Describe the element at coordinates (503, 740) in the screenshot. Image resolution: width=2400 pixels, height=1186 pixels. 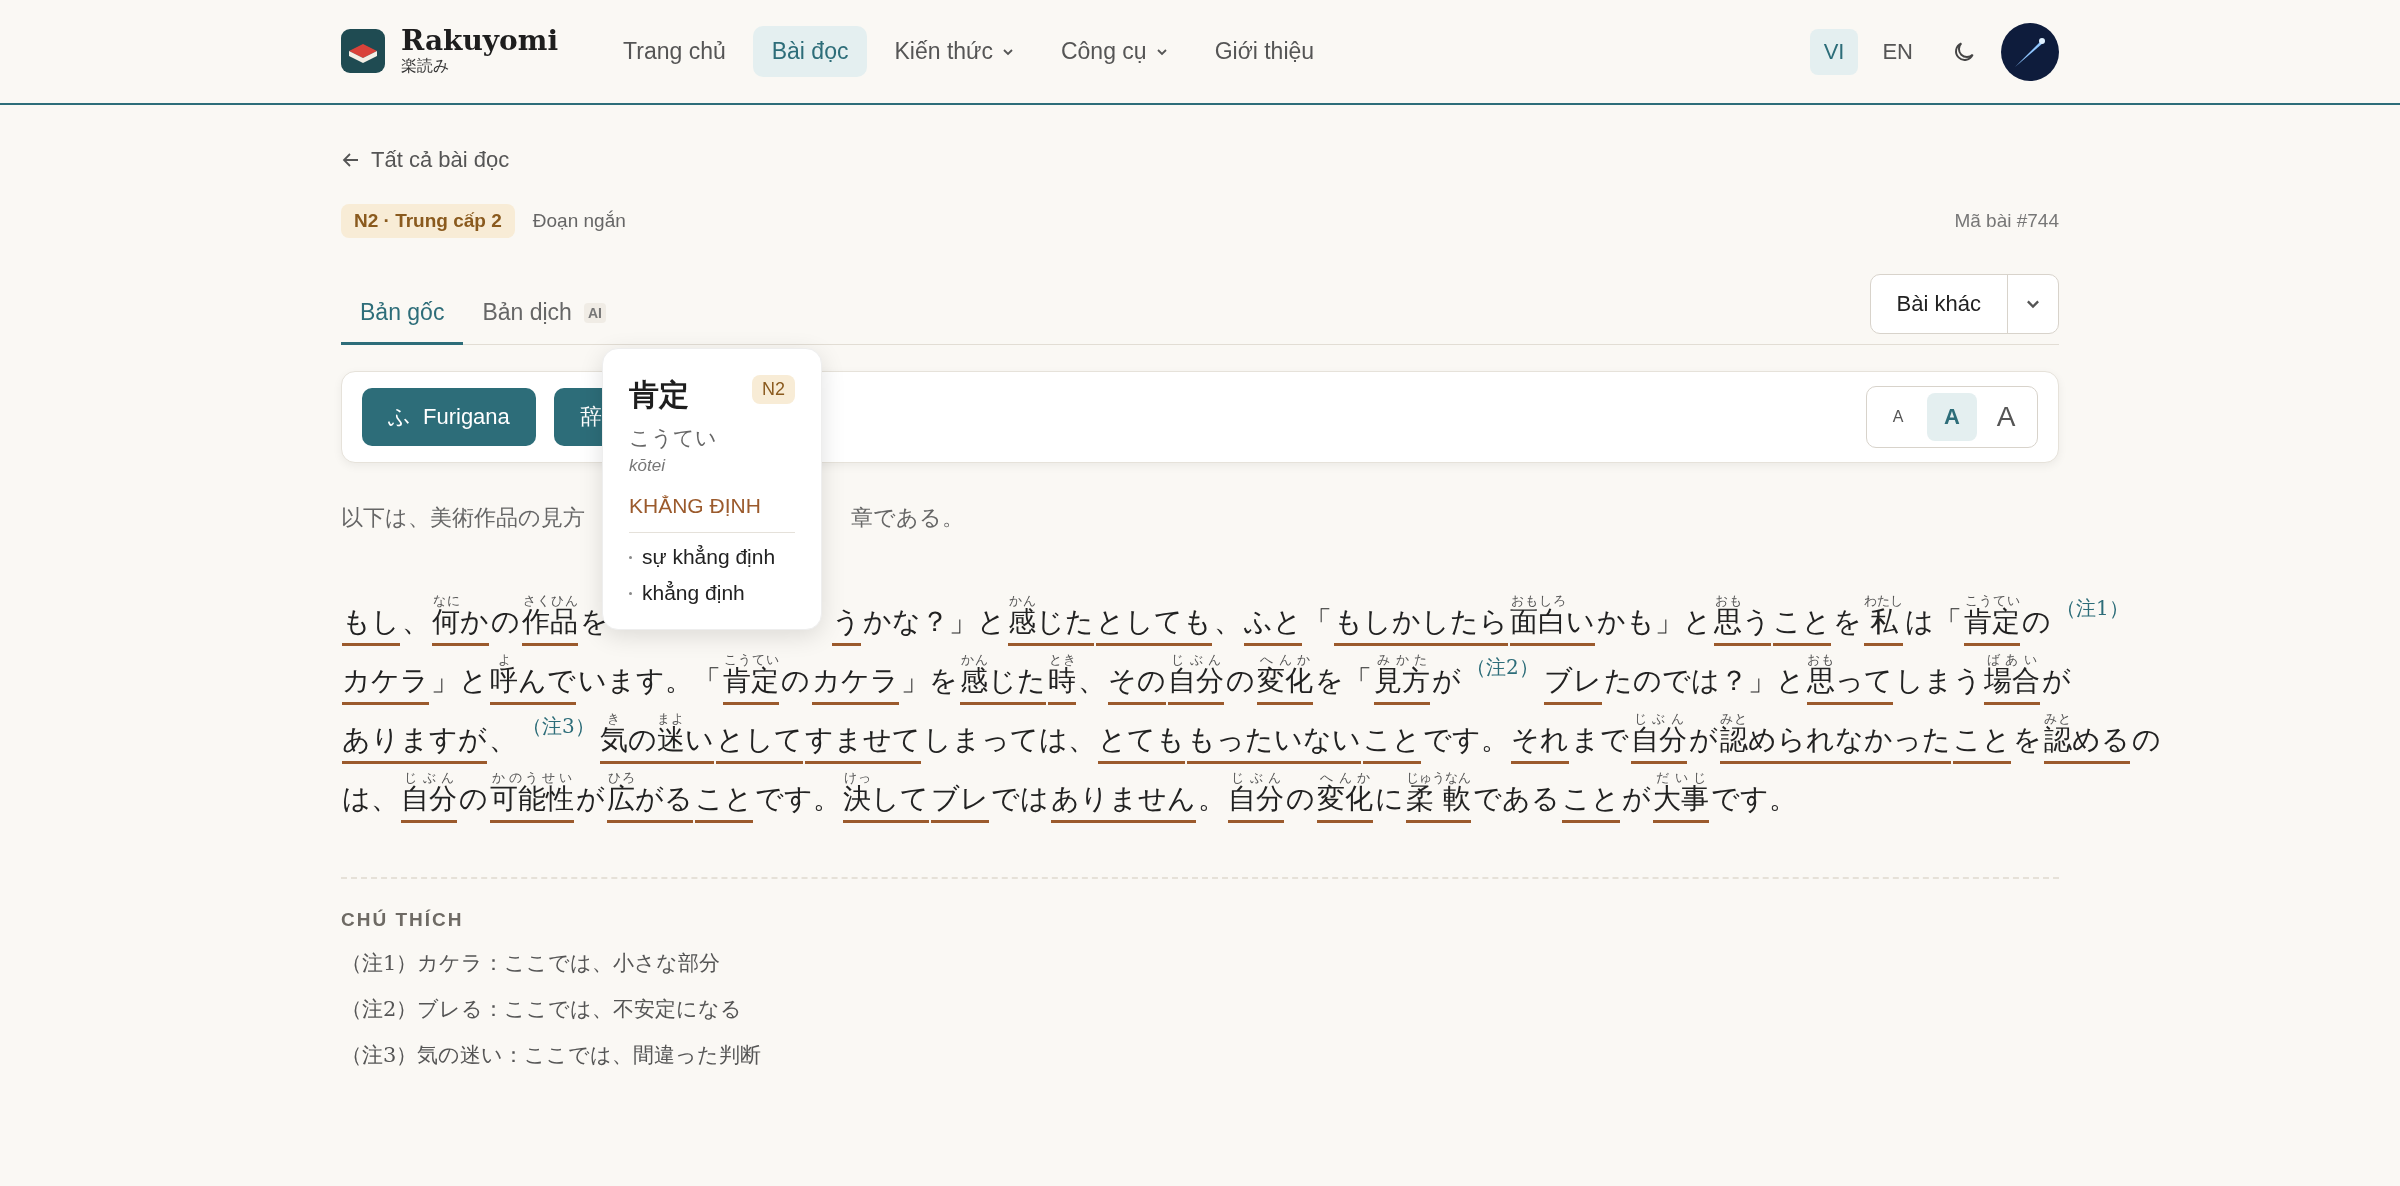
I see `passage-text: 、` at that location.